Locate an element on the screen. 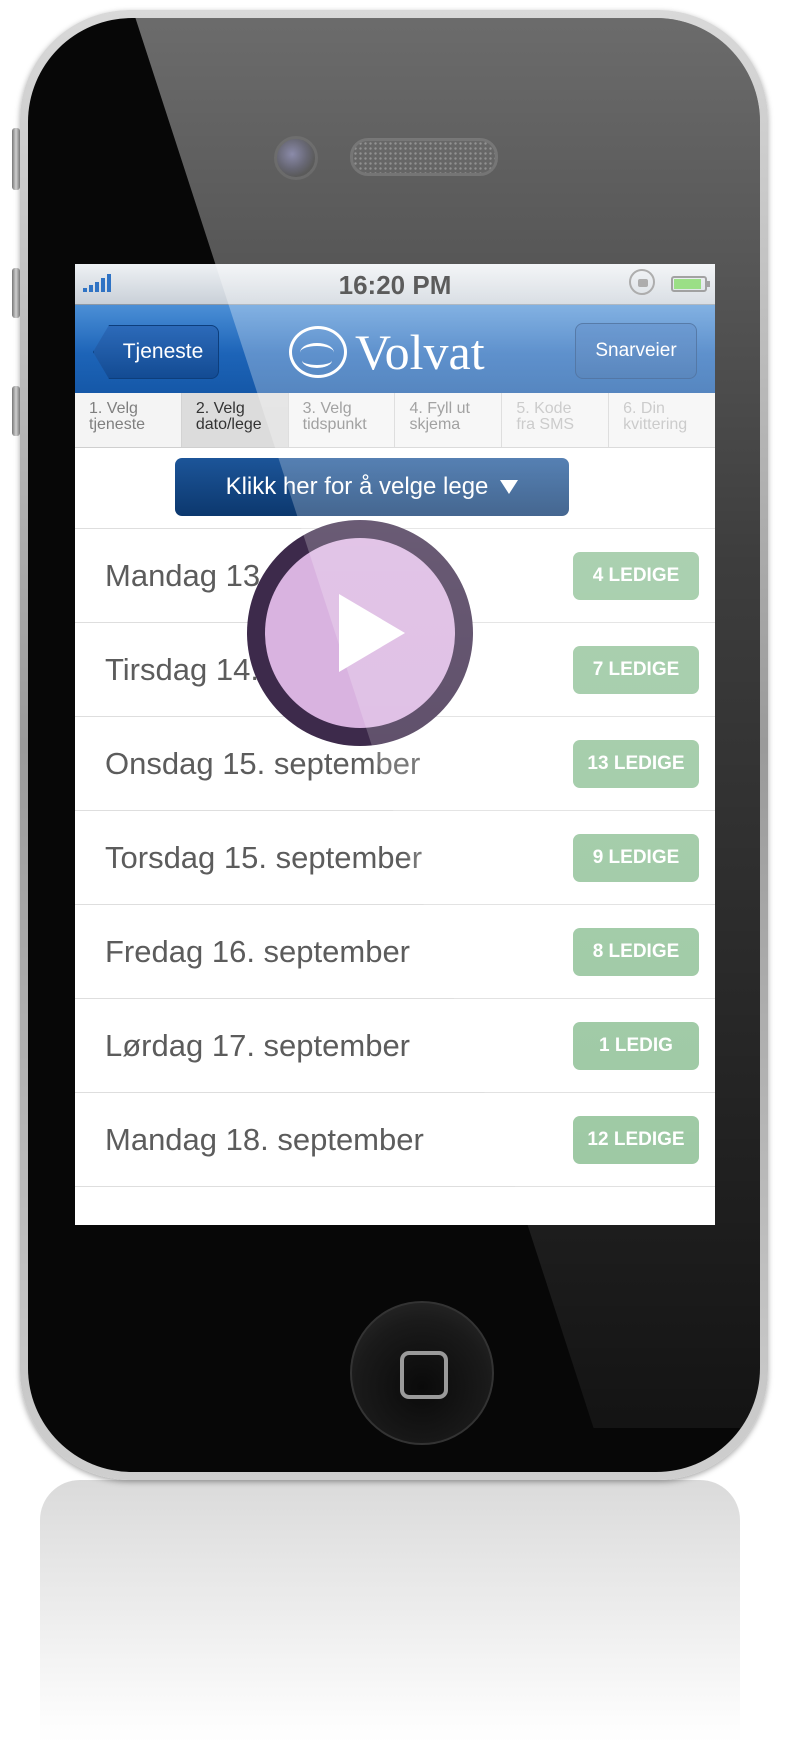 The image size is (790, 1742). logo-text: Volvat is located at coordinates (420, 352).